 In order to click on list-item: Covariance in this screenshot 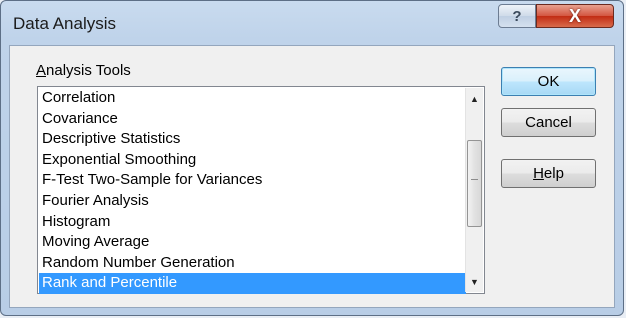, I will do `click(252, 119)`.